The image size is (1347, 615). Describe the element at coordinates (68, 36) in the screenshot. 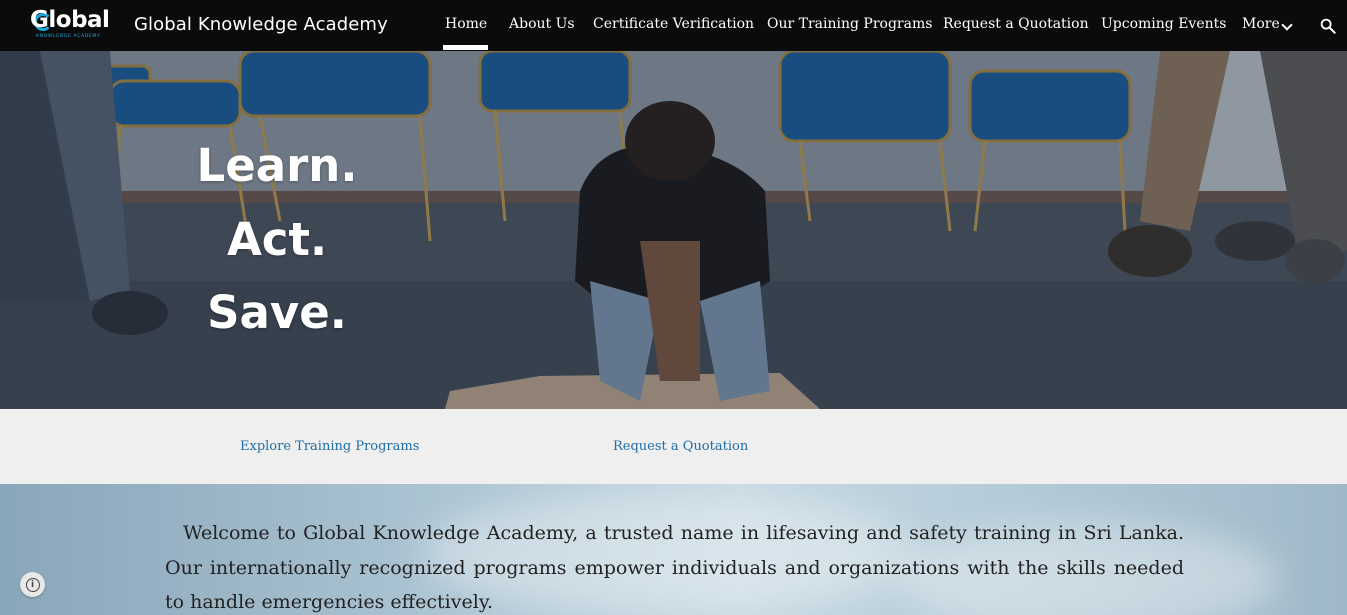

I see `logo-subtitle: KNOWLEDGE ACADEMY` at that location.